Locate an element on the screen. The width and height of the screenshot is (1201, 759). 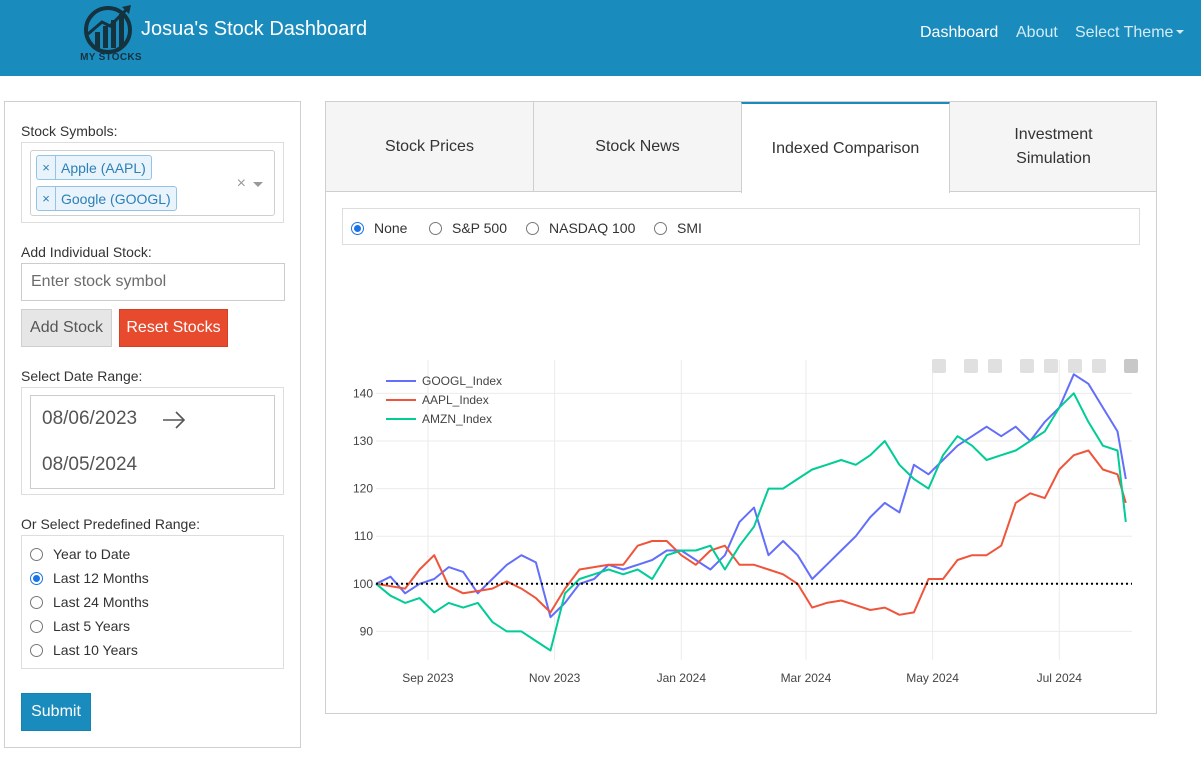
start-date-input: 08/06/2023 is located at coordinates (89, 419).